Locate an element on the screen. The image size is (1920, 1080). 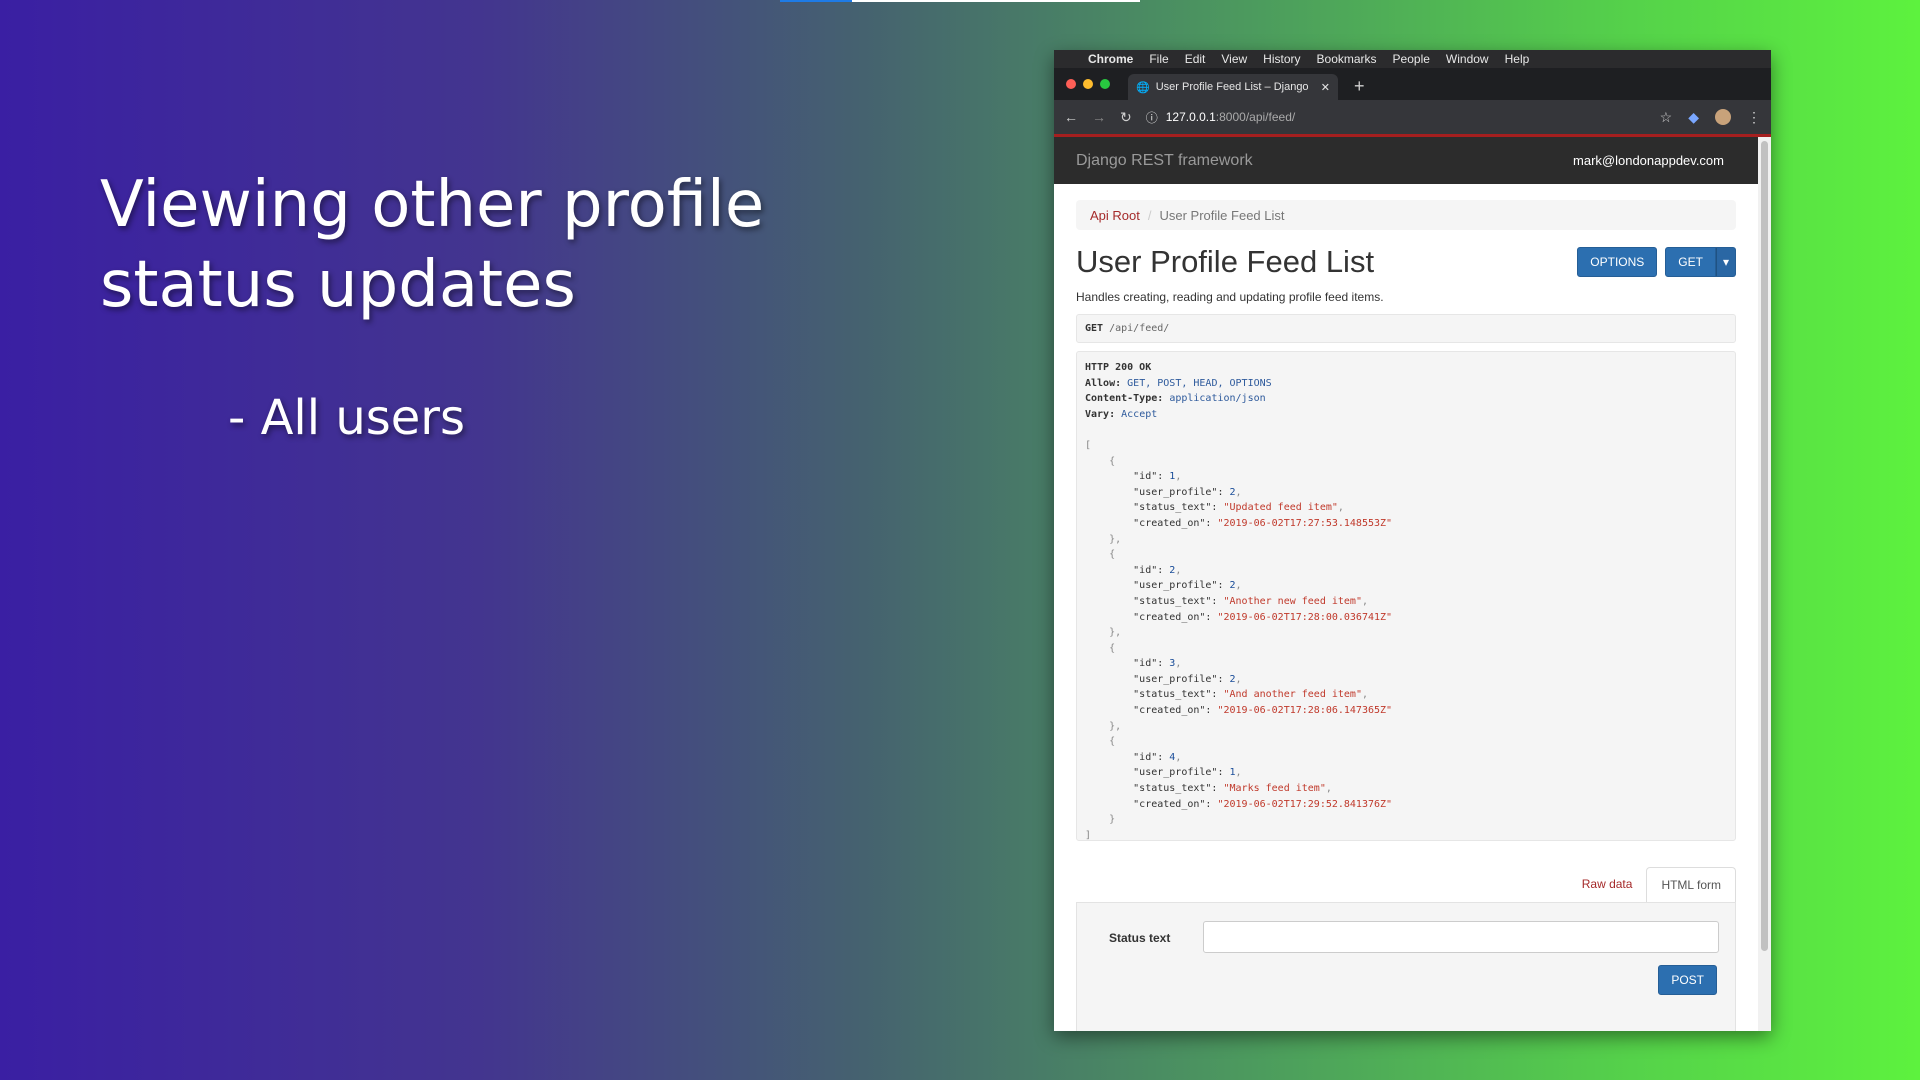
item-status-text: Marks feed item is located at coordinates (1274, 789).